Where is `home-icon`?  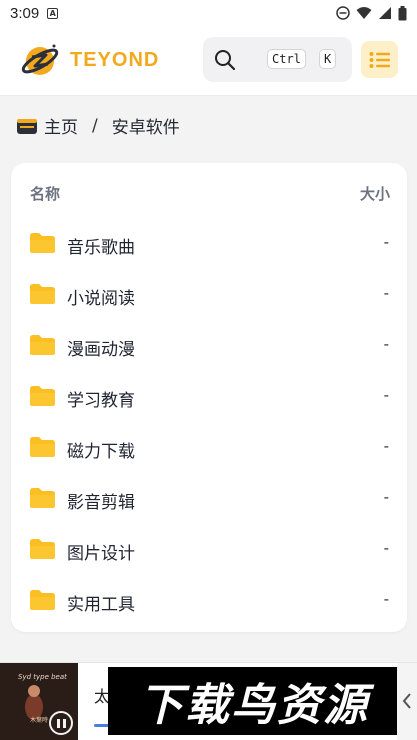
home-icon is located at coordinates (27, 126).